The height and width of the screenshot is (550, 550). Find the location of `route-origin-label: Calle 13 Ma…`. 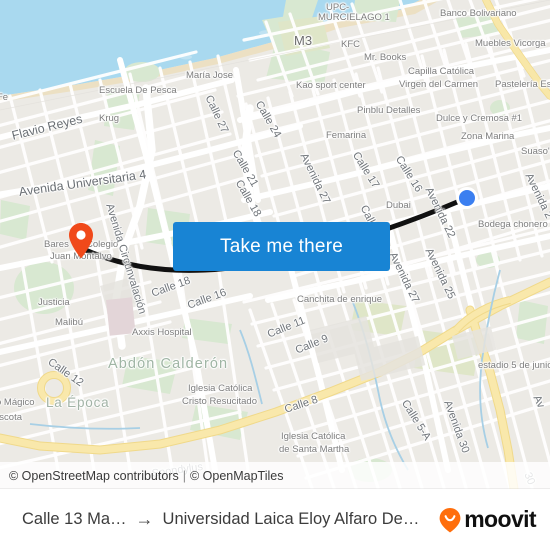

route-origin-label: Calle 13 Ma… is located at coordinates (74, 519).